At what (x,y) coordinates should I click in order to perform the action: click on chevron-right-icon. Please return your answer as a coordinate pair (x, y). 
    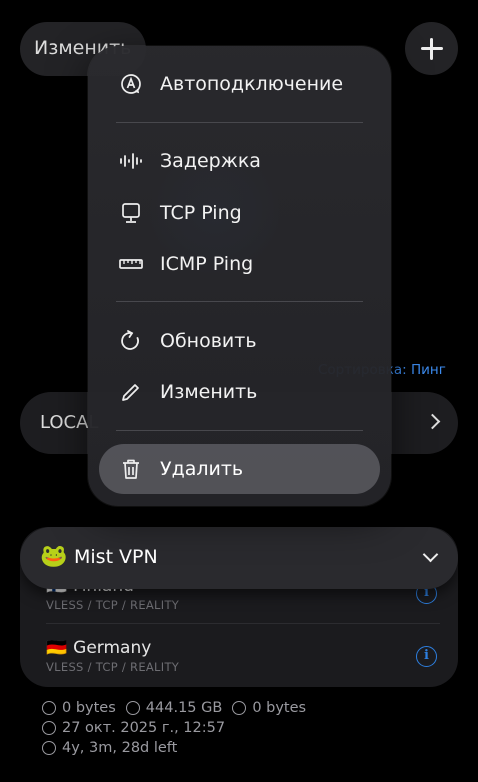
    Looking at the image, I should click on (432, 421).